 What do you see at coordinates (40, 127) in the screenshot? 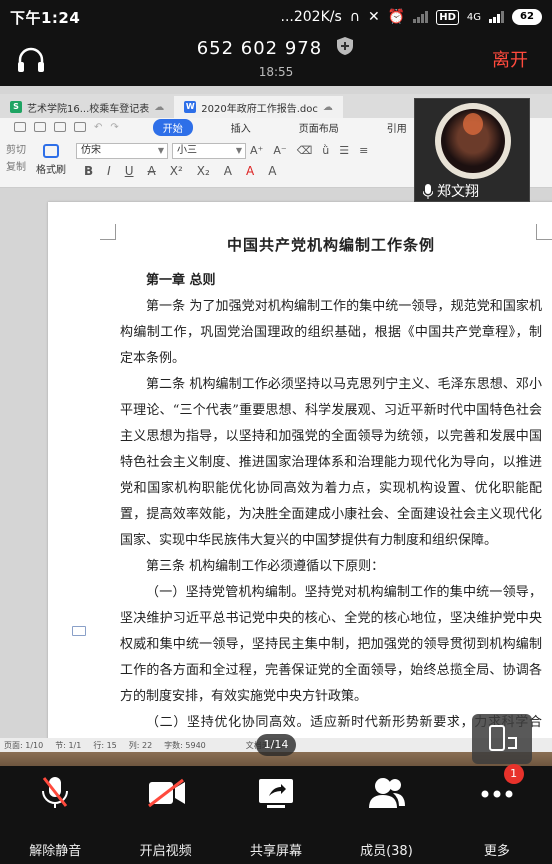
I see `save-icon` at bounding box center [40, 127].